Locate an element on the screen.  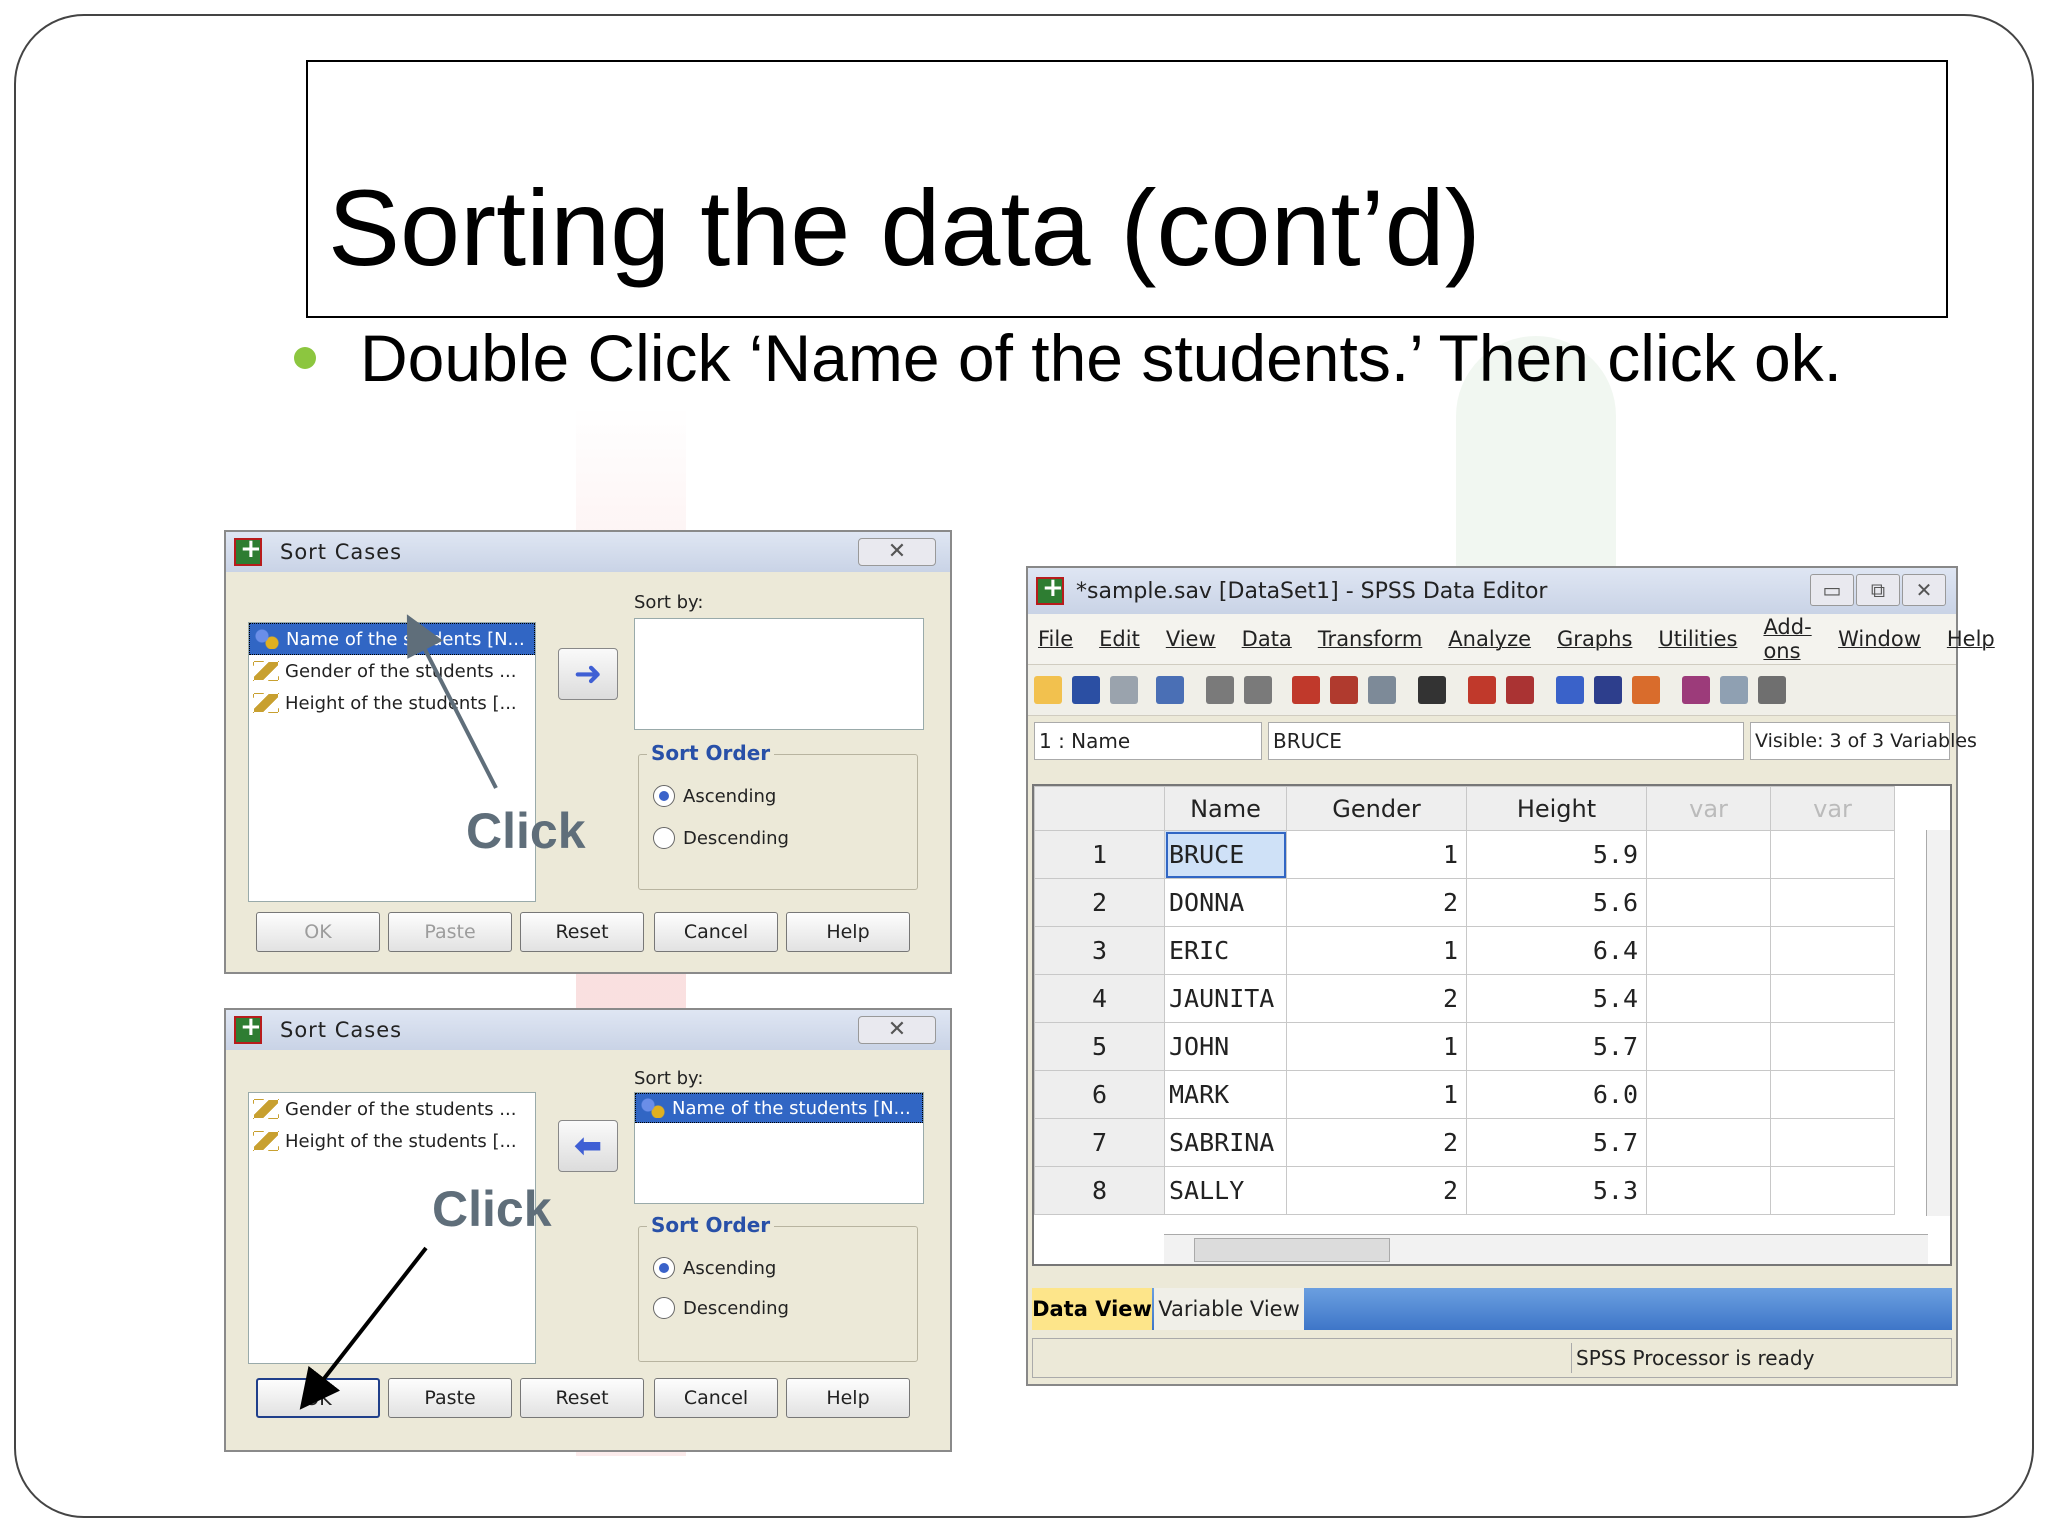
column-header-gender: Gender is located at coordinates (1376, 808).